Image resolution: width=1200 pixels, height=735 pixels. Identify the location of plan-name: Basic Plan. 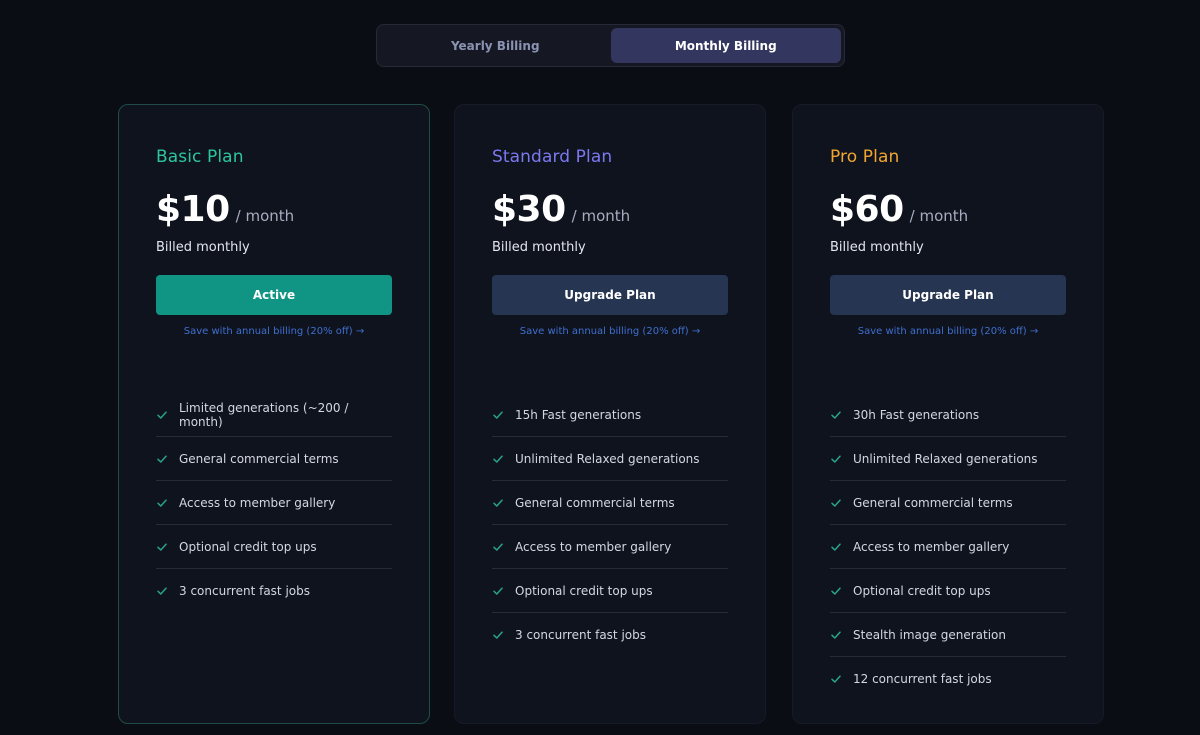
(200, 157).